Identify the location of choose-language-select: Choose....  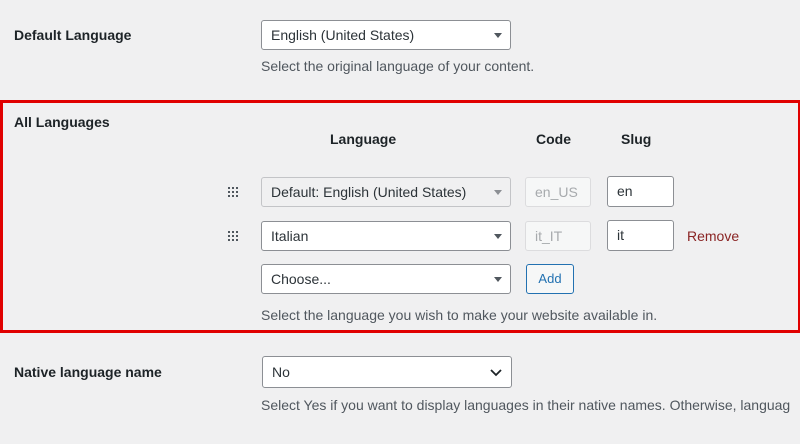
(386, 279).